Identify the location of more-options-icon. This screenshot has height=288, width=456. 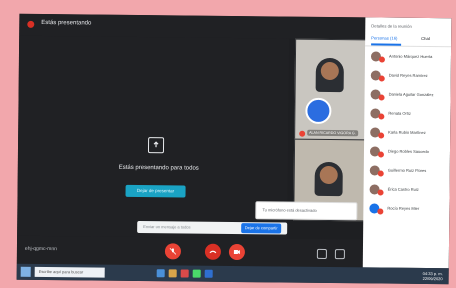
(339, 254).